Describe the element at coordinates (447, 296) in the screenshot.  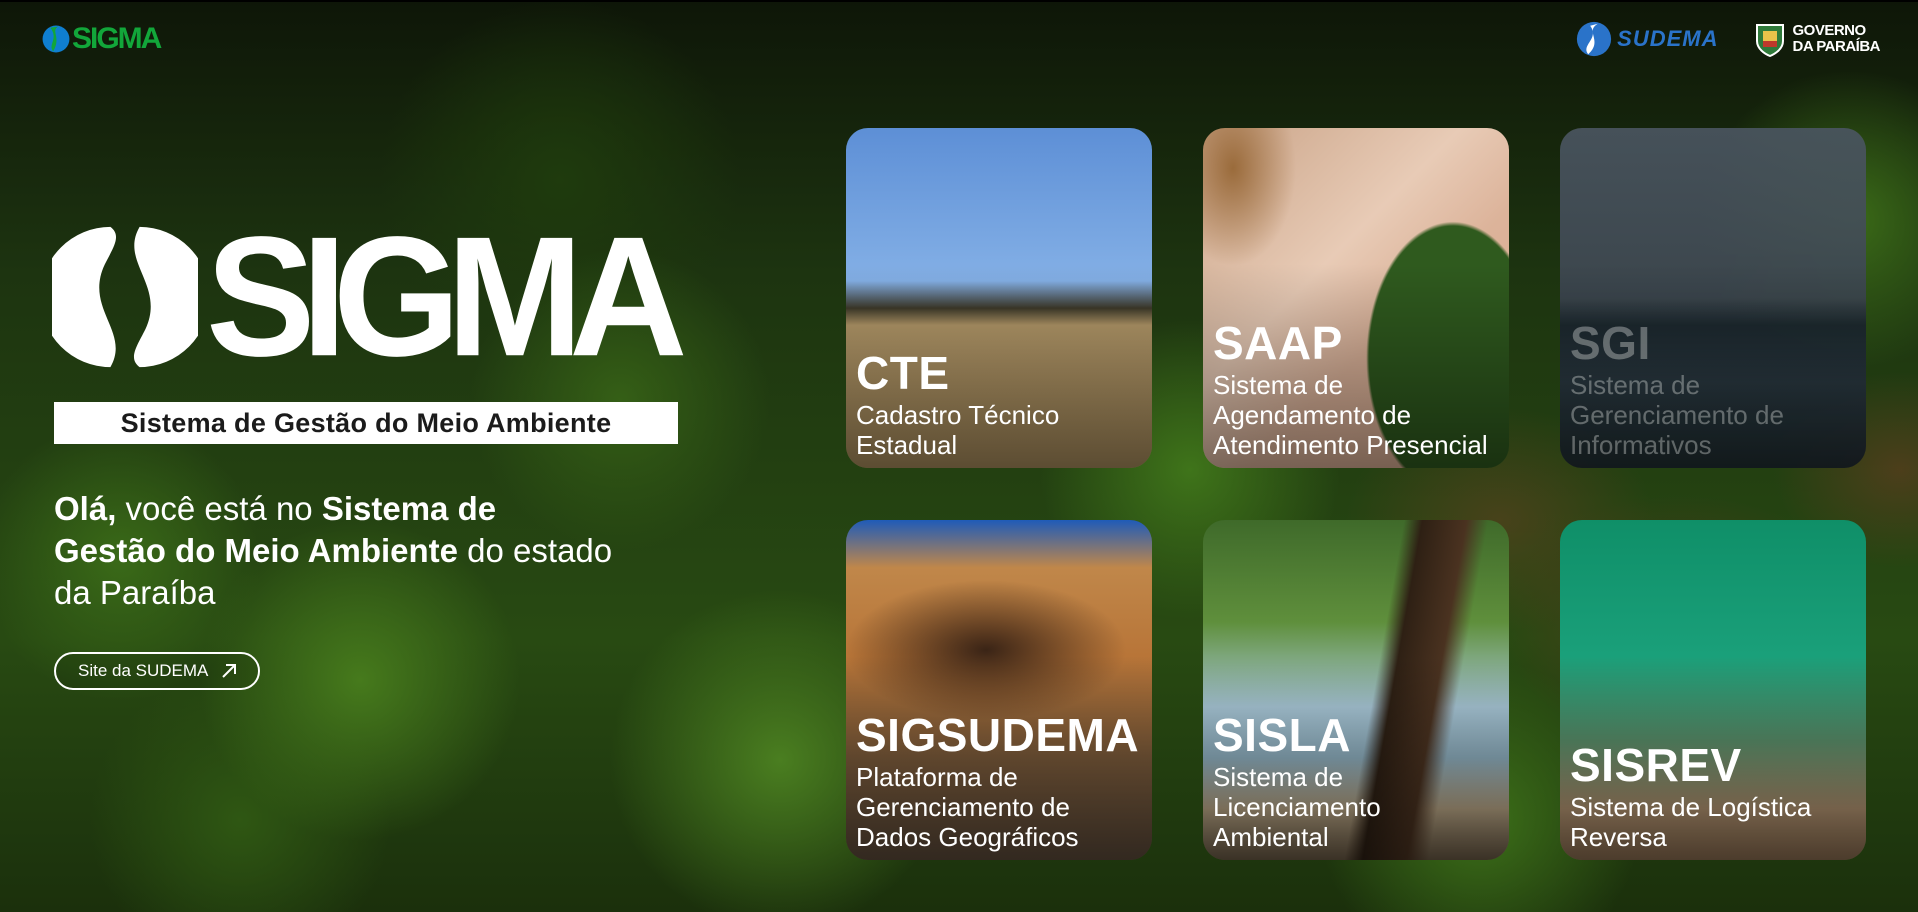
I see `hero-logo-text: SIGMA` at that location.